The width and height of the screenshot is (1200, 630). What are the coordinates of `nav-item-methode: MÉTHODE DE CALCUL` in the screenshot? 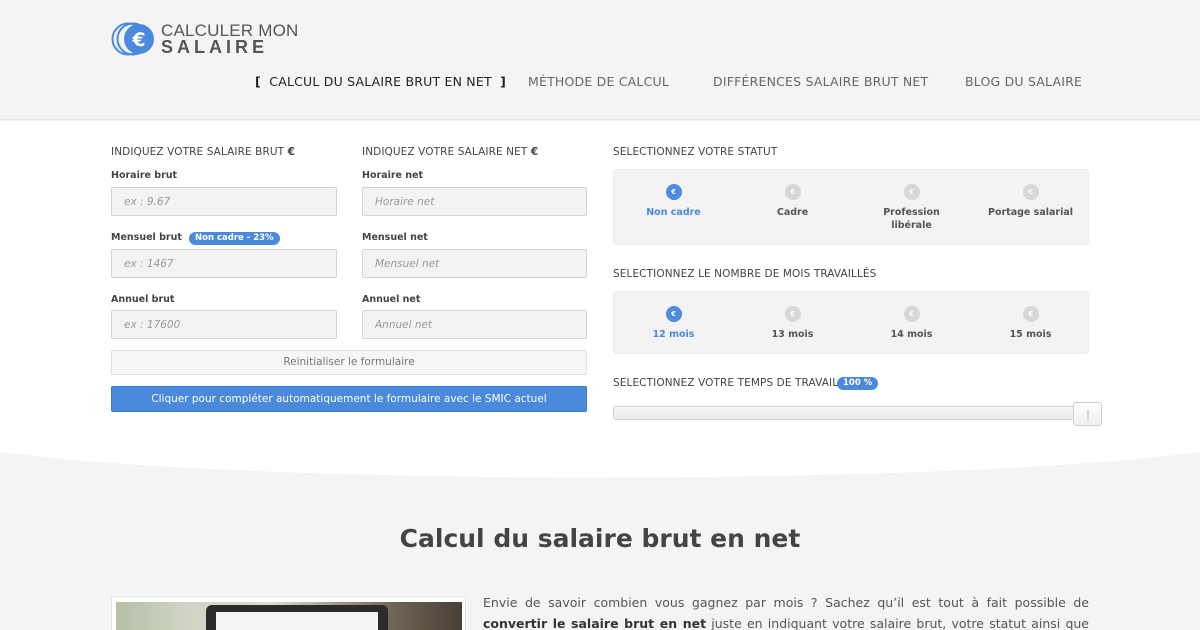 It's located at (598, 81).